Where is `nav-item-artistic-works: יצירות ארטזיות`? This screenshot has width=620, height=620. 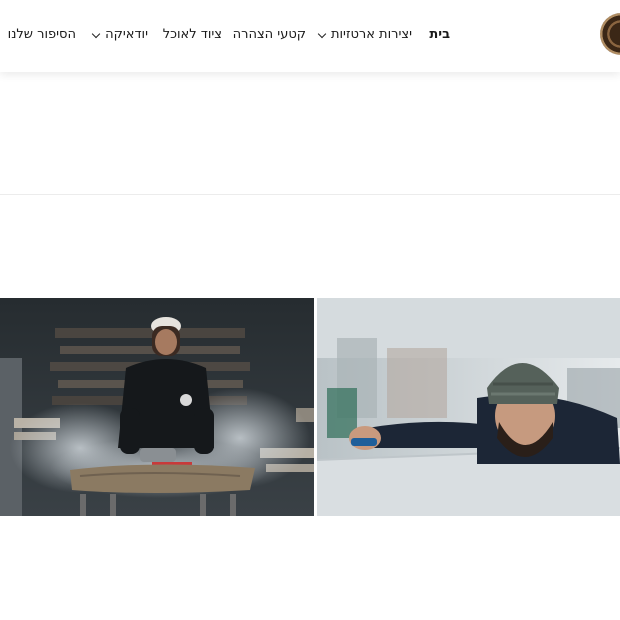
nav-item-artistic-works: יצירות ארטזיות is located at coordinates (364, 35).